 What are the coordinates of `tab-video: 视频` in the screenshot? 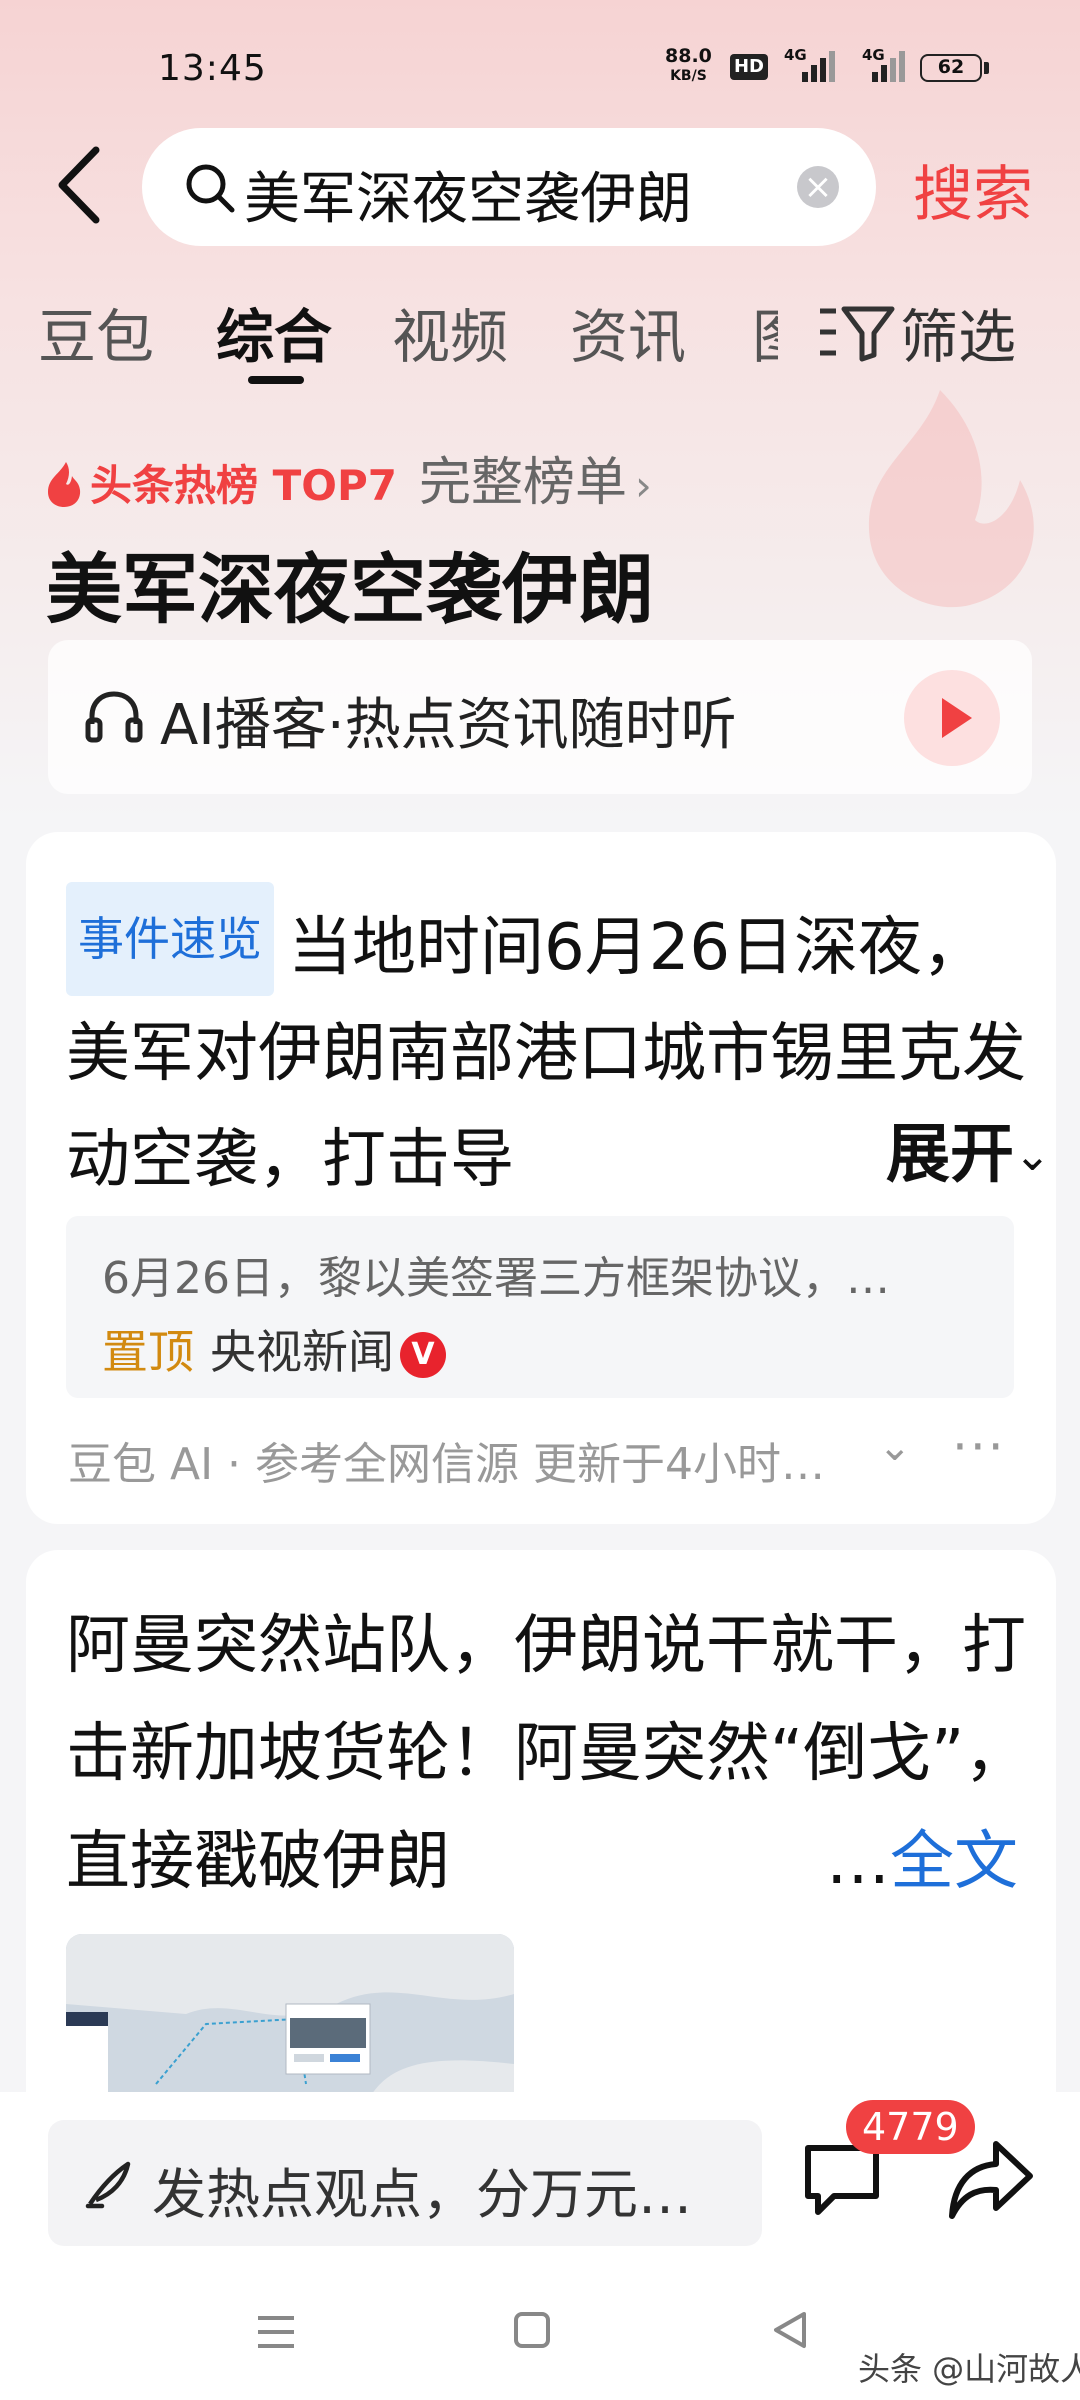 It's located at (450, 332).